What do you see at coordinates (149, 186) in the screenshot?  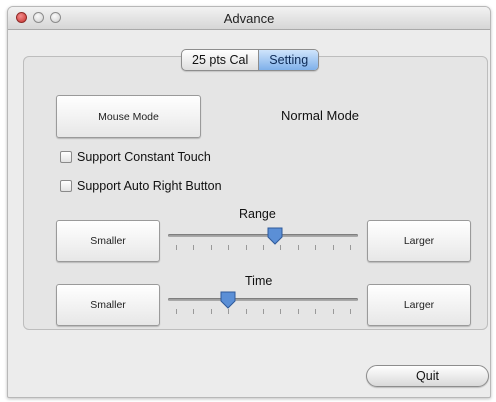 I see `auto-right-label: Support Auto Right Button` at bounding box center [149, 186].